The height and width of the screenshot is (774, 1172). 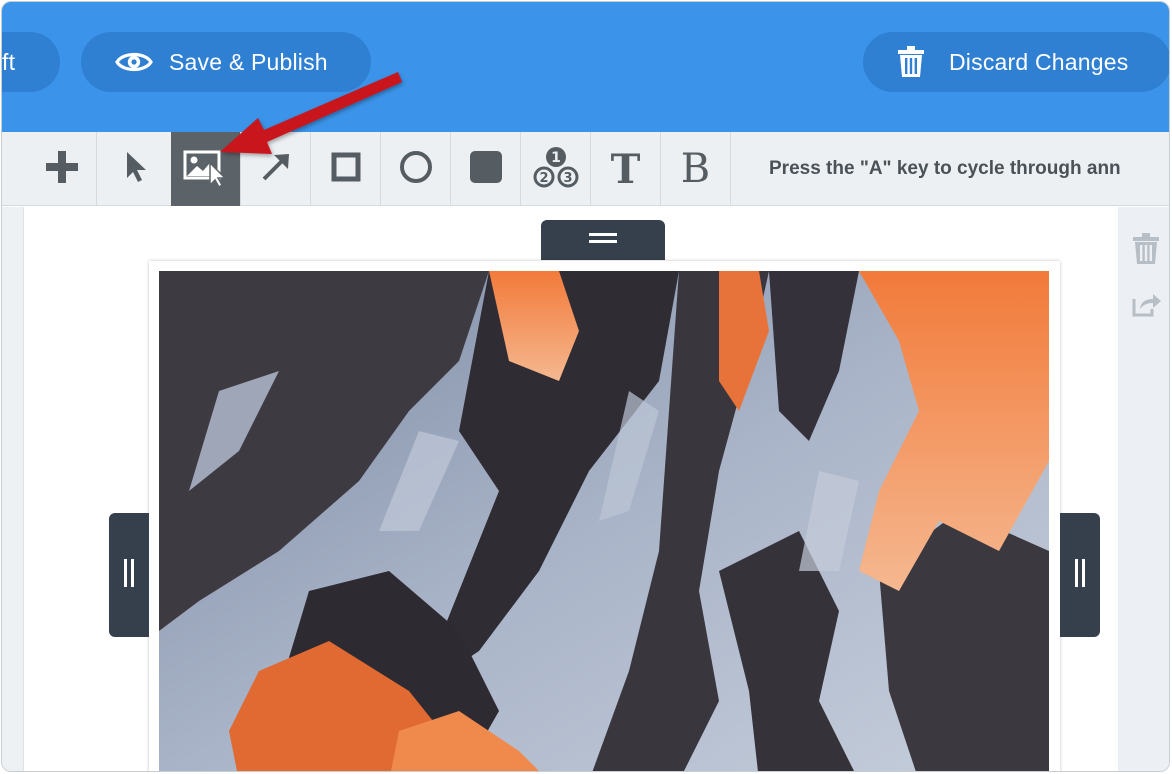 I want to click on tool-circle, so click(x=416, y=169).